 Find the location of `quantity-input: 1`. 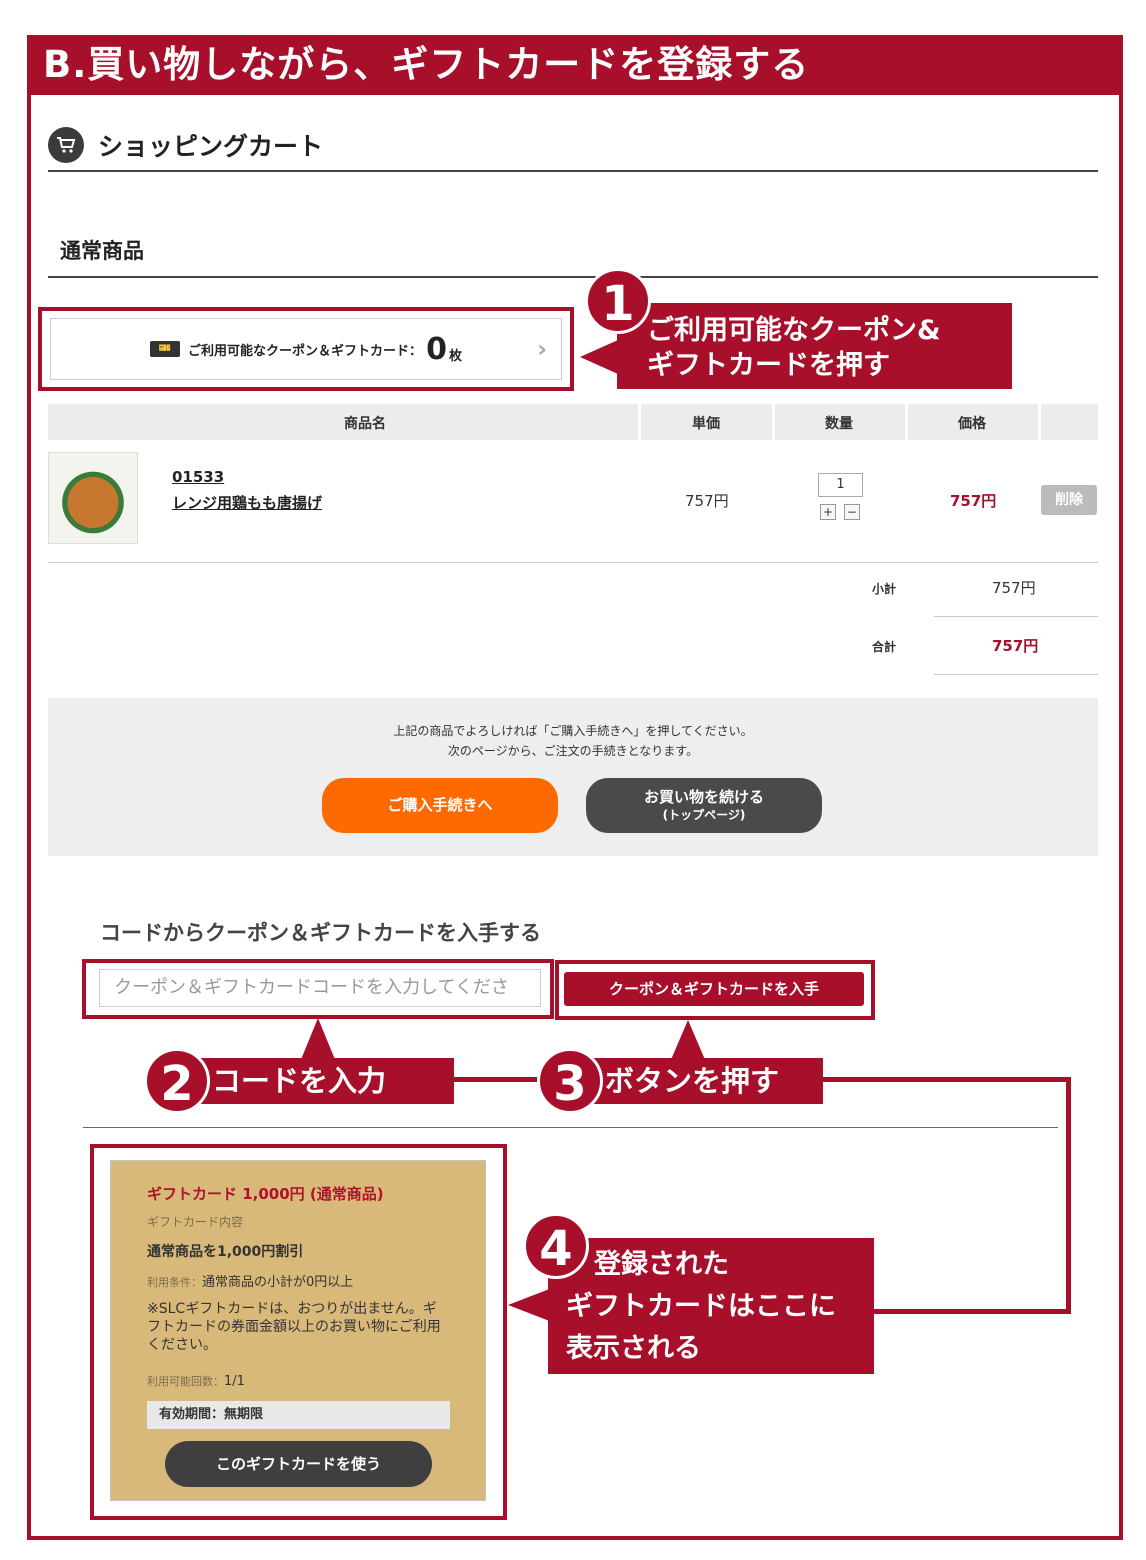

quantity-input: 1 is located at coordinates (840, 485).